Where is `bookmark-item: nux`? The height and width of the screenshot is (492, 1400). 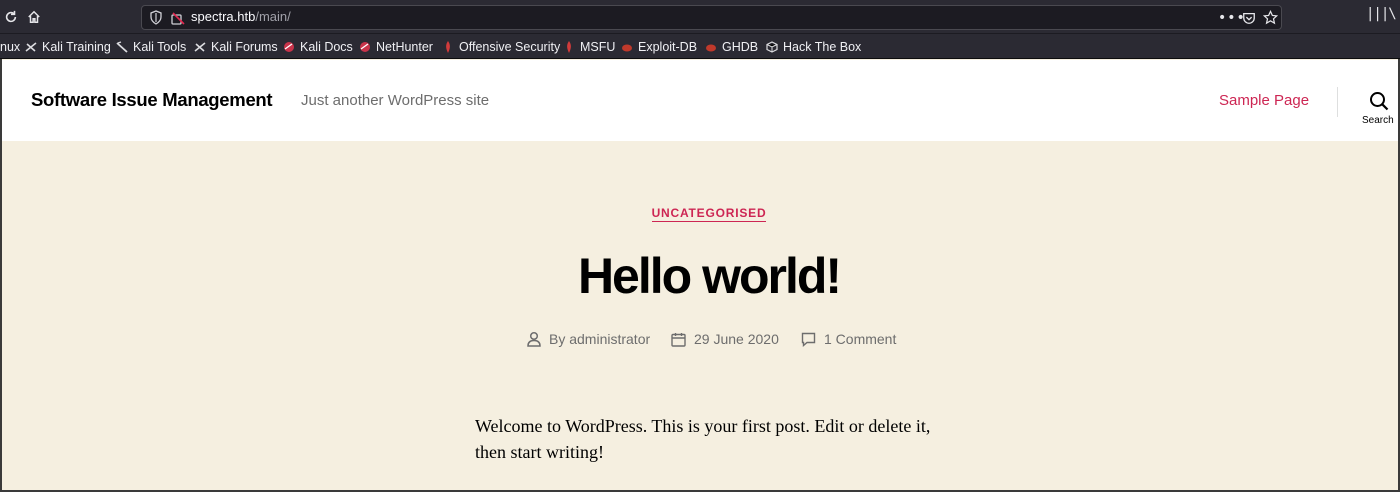 bookmark-item: nux is located at coordinates (10, 46).